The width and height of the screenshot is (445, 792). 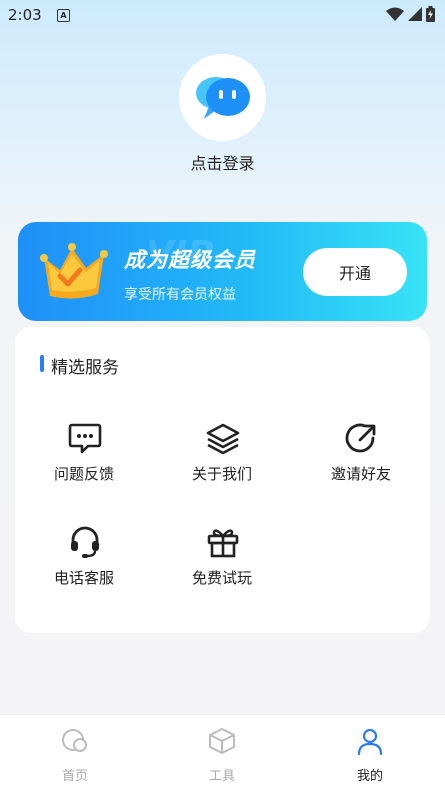 I want to click on vip-banner: VIP 成为超级会员 享受所有会员权益 开通, so click(x=222, y=271).